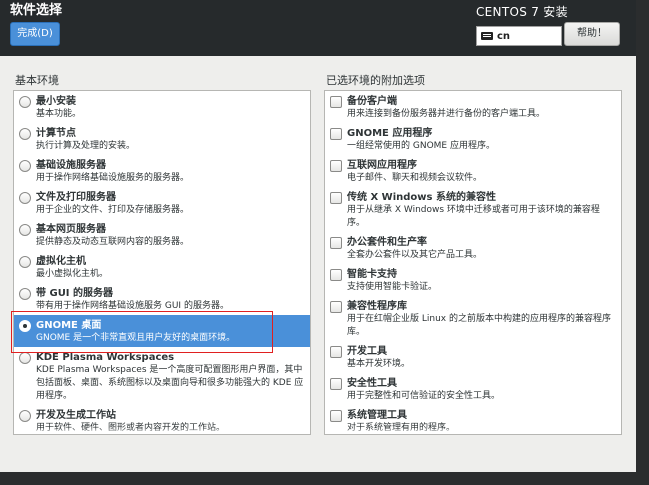 The width and height of the screenshot is (649, 485). What do you see at coordinates (162, 203) in the screenshot?
I see `environment-option: 文件及打印服务器用于企业的文件、打印及存储服务器。` at bounding box center [162, 203].